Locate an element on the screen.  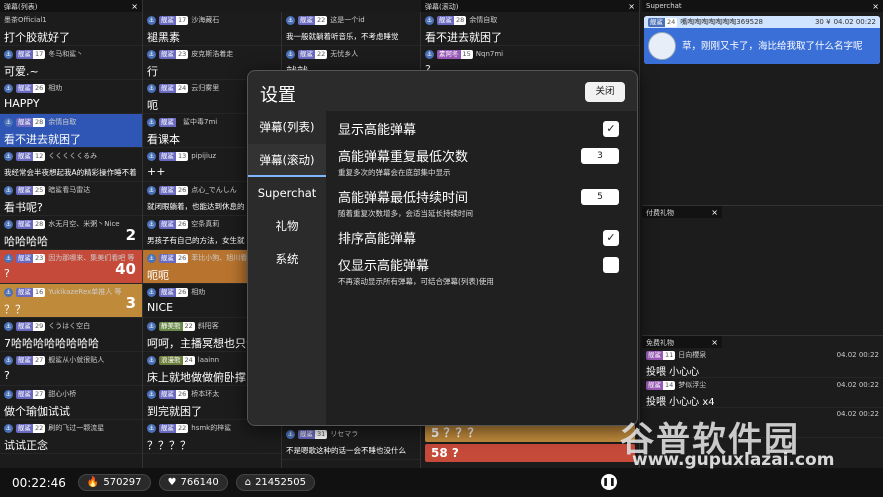
setting-desc: 随着重复次数增多，会适当延长持续时间 is located at coordinates (405, 213).